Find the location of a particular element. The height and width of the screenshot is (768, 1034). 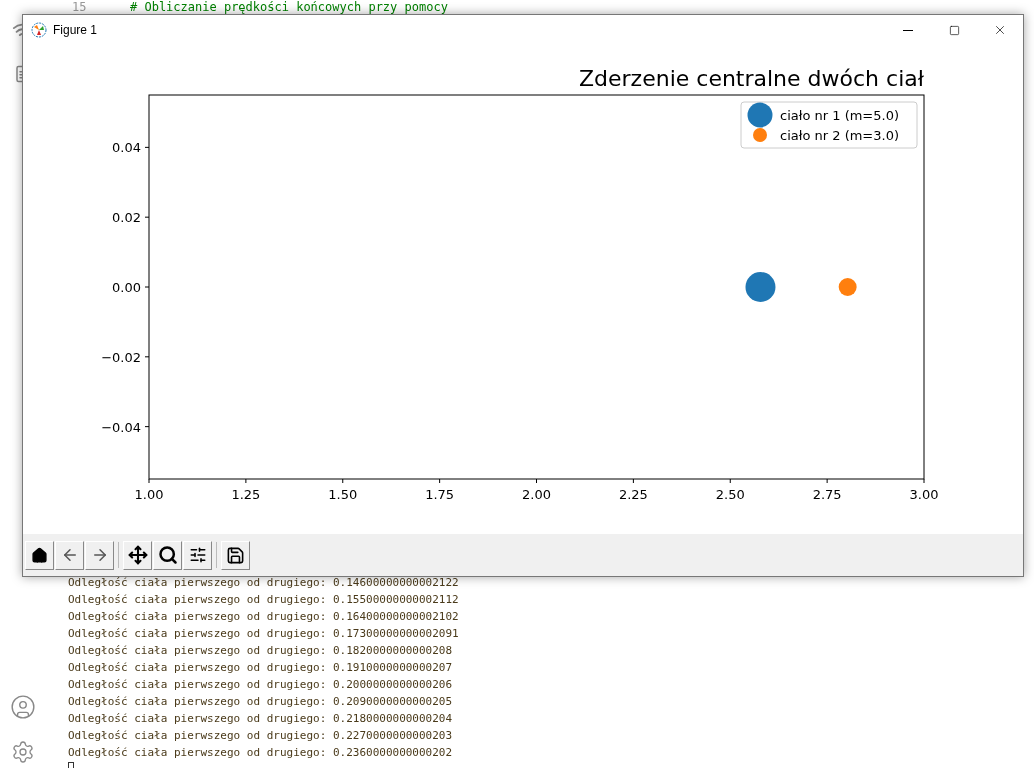

save-icon is located at coordinates (235, 555).